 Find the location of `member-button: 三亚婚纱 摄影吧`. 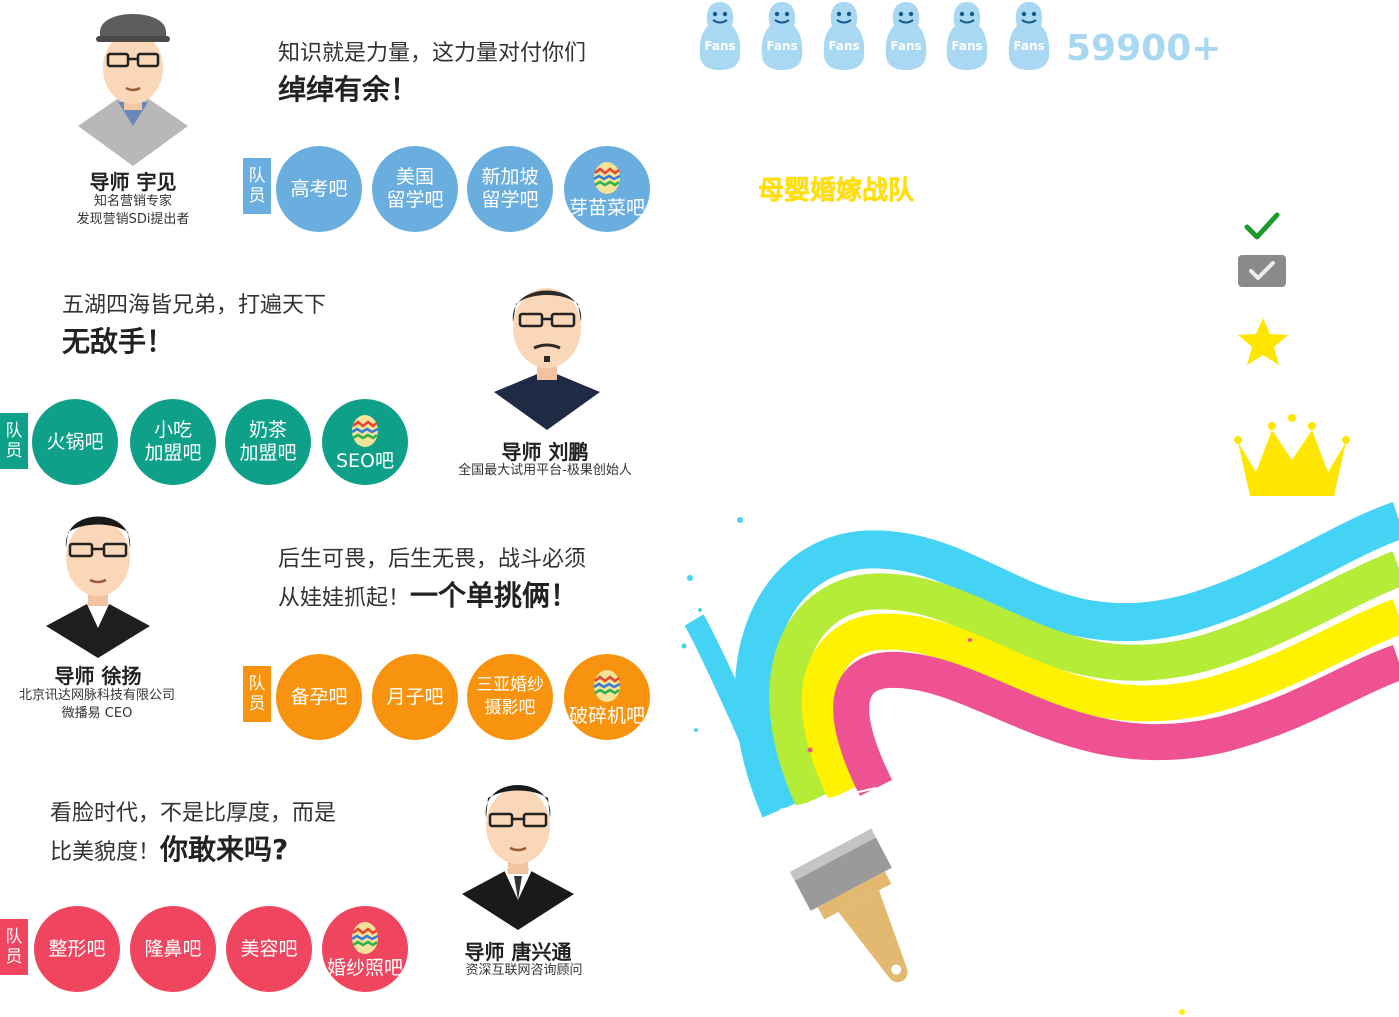

member-button: 三亚婚纱 摄影吧 is located at coordinates (510, 697).